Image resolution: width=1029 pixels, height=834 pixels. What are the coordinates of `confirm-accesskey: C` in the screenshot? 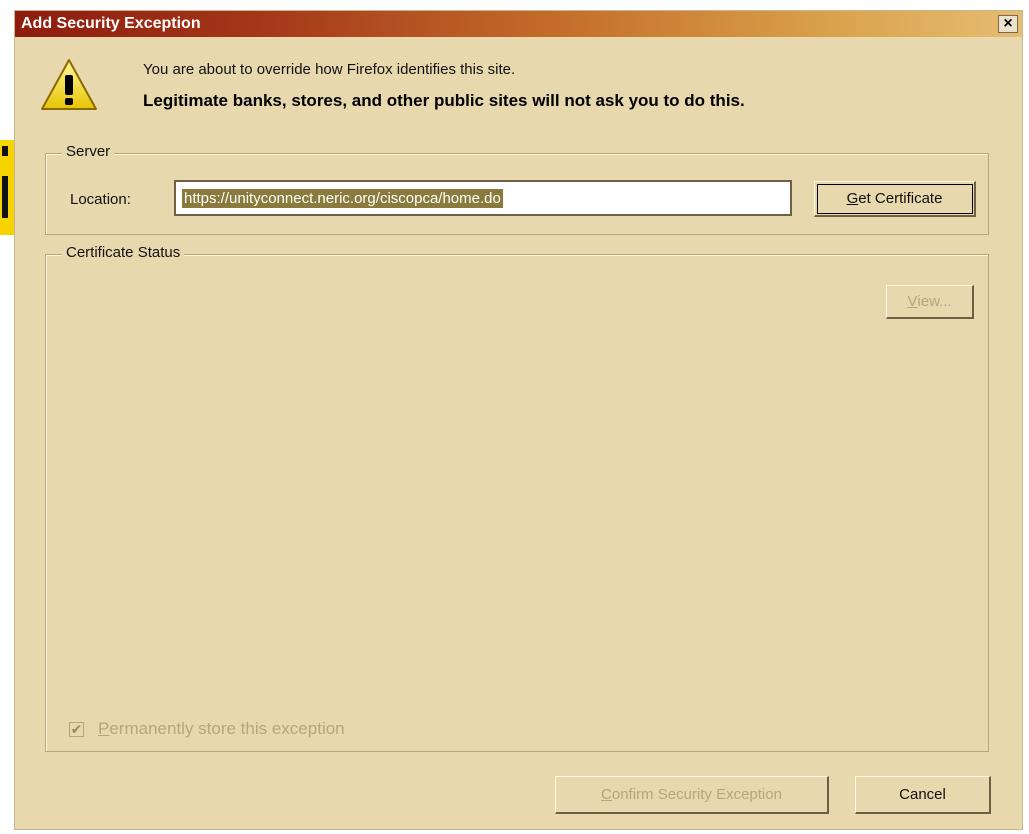 It's located at (606, 794).